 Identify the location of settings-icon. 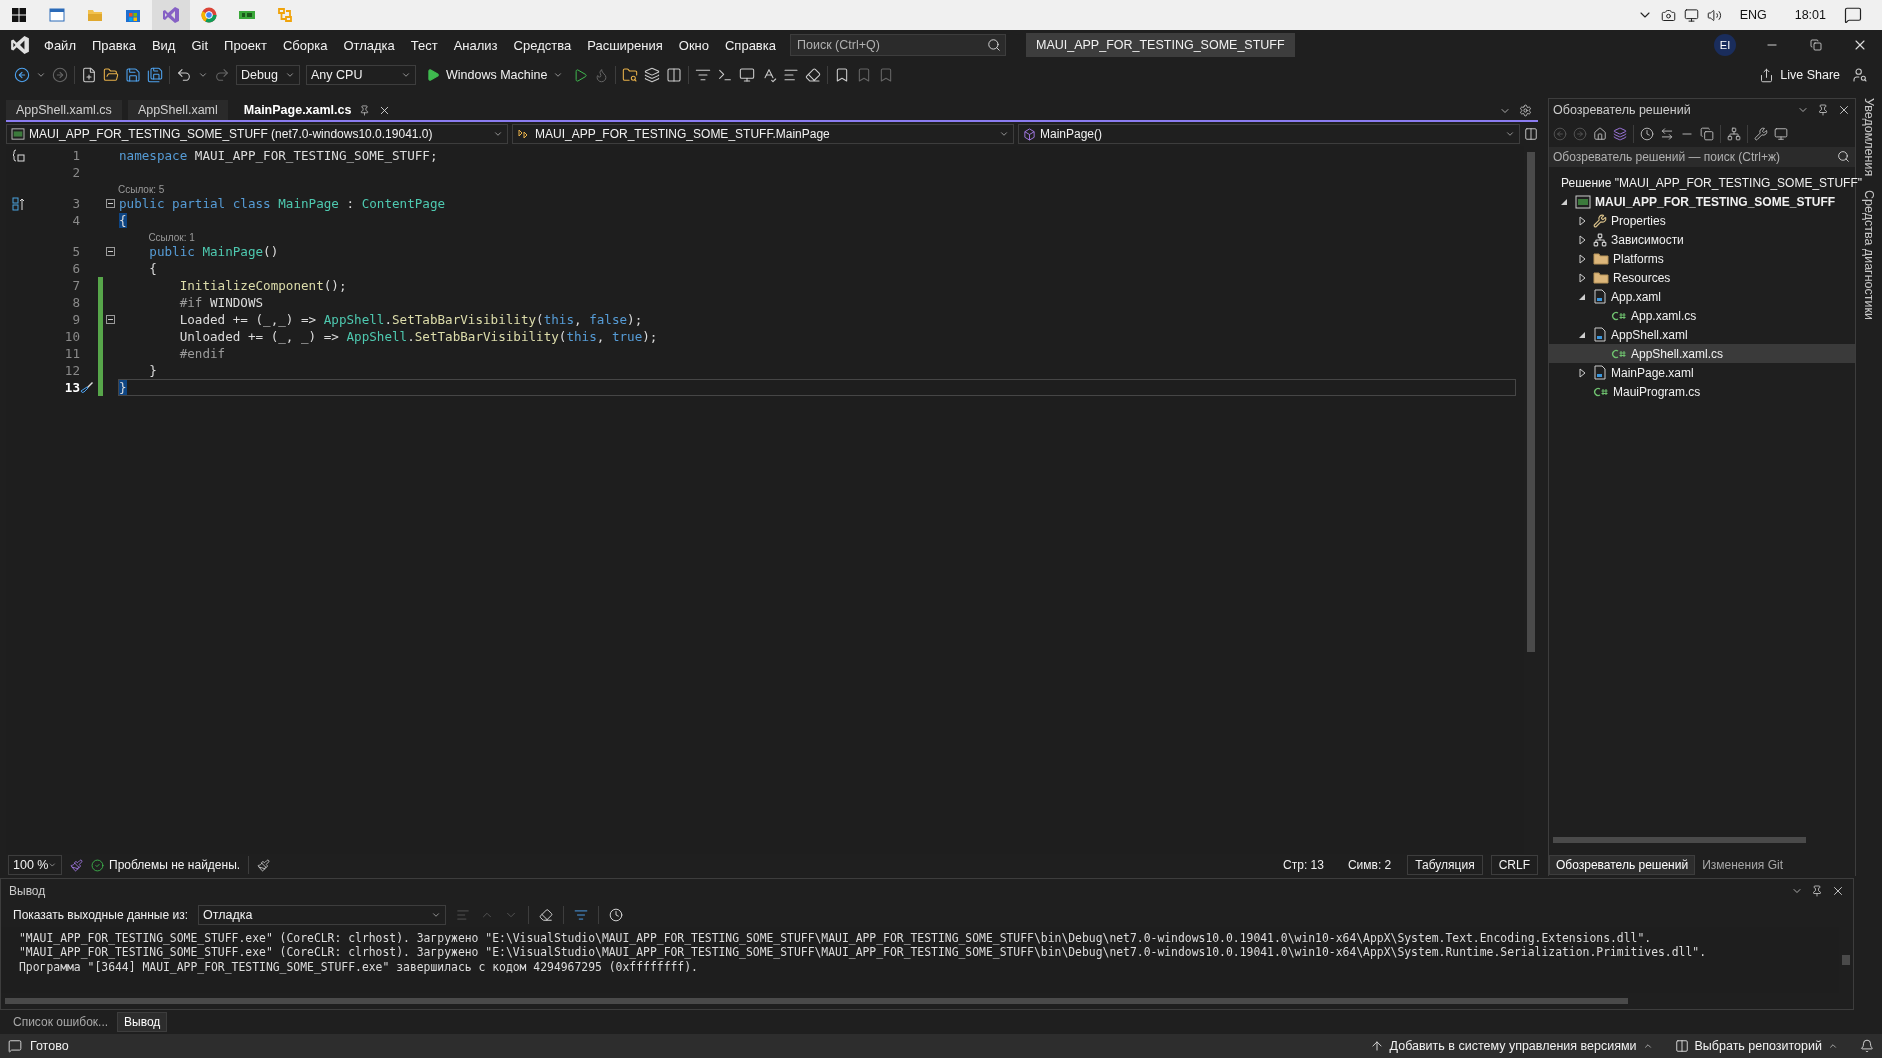
(1525, 110).